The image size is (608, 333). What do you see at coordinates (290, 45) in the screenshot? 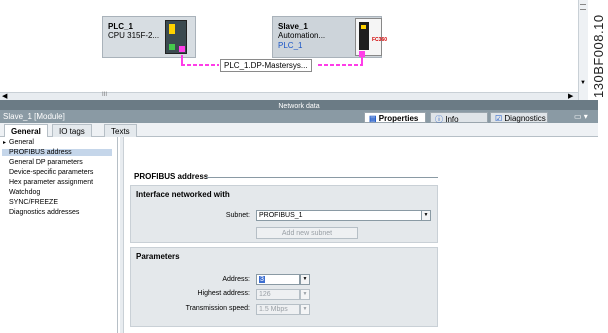
I see `slave-master-link: PLC_1` at bounding box center [290, 45].